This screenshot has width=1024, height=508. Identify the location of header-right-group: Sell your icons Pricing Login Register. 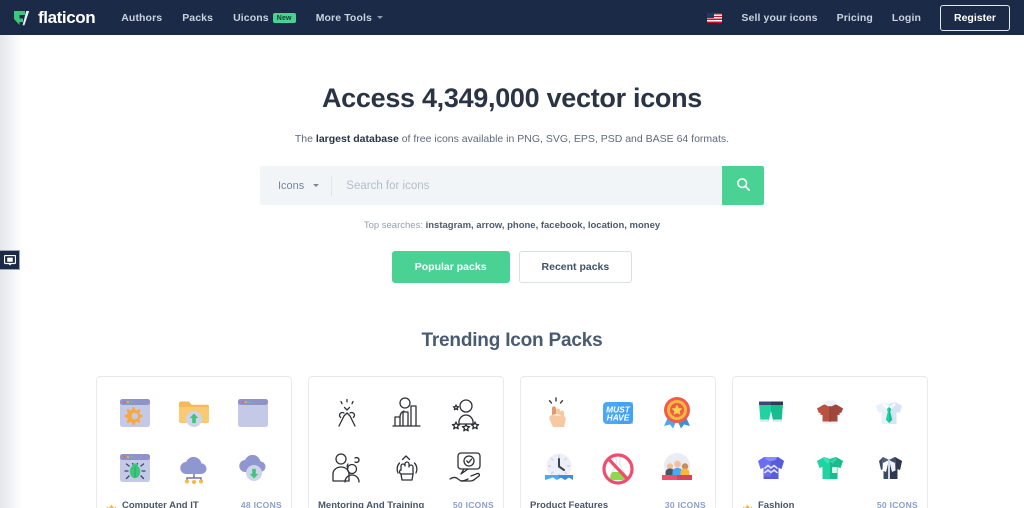
(858, 17).